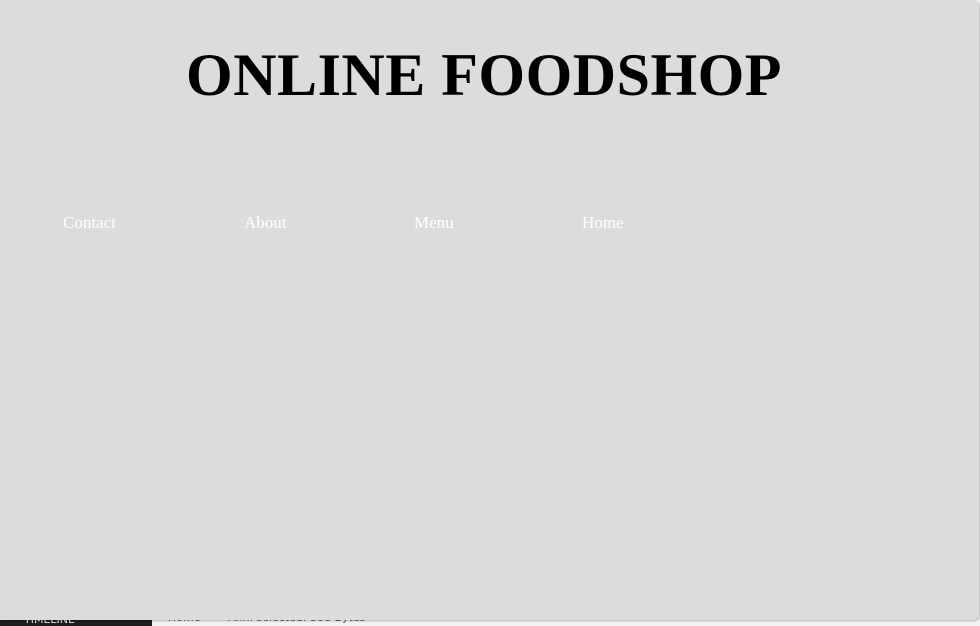 The width and height of the screenshot is (980, 626). I want to click on nav-link-menu: Menu, so click(434, 223).